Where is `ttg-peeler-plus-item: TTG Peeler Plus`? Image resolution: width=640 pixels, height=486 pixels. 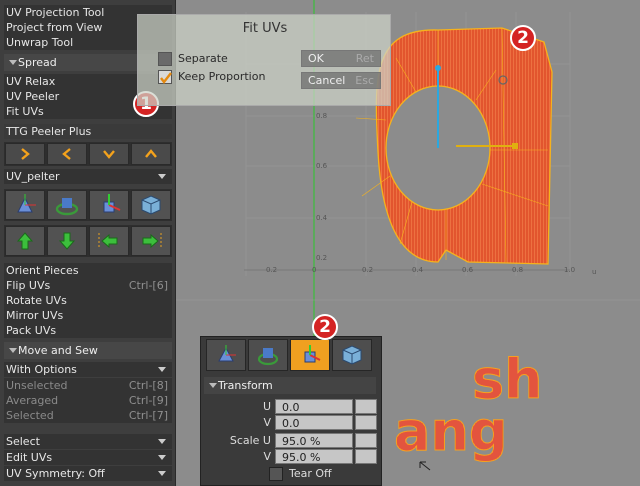 ttg-peeler-plus-item: TTG Peeler Plus is located at coordinates (88, 131).